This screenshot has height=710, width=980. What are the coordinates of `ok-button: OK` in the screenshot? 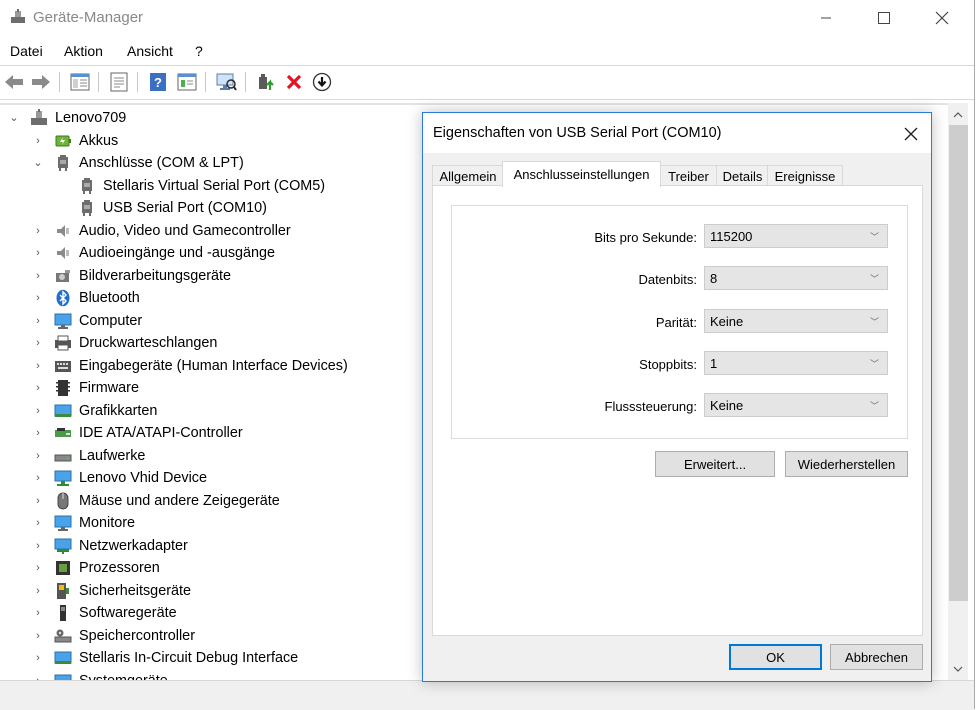 It's located at (775, 657).